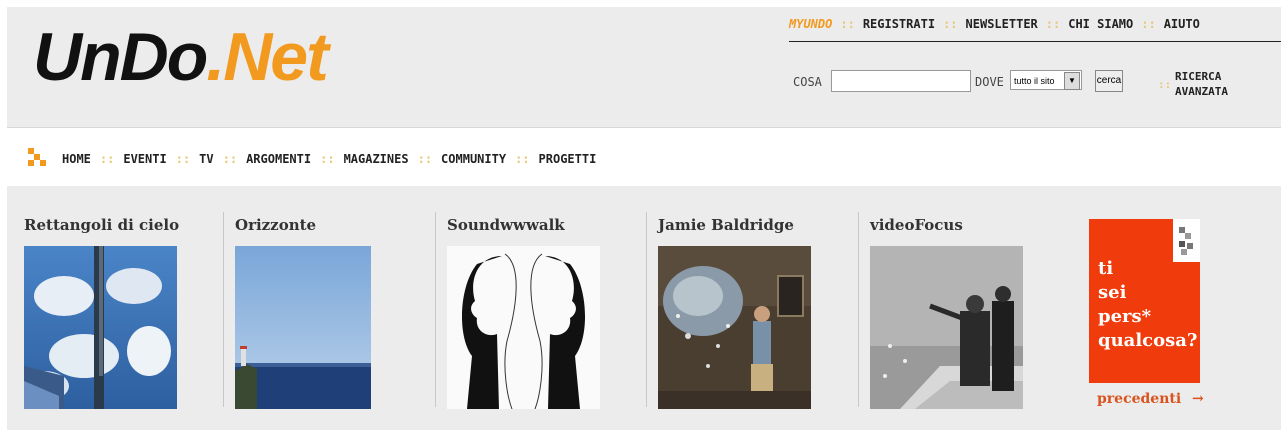 The height and width of the screenshot is (430, 1281). I want to click on card-title: videoFocus, so click(916, 225).